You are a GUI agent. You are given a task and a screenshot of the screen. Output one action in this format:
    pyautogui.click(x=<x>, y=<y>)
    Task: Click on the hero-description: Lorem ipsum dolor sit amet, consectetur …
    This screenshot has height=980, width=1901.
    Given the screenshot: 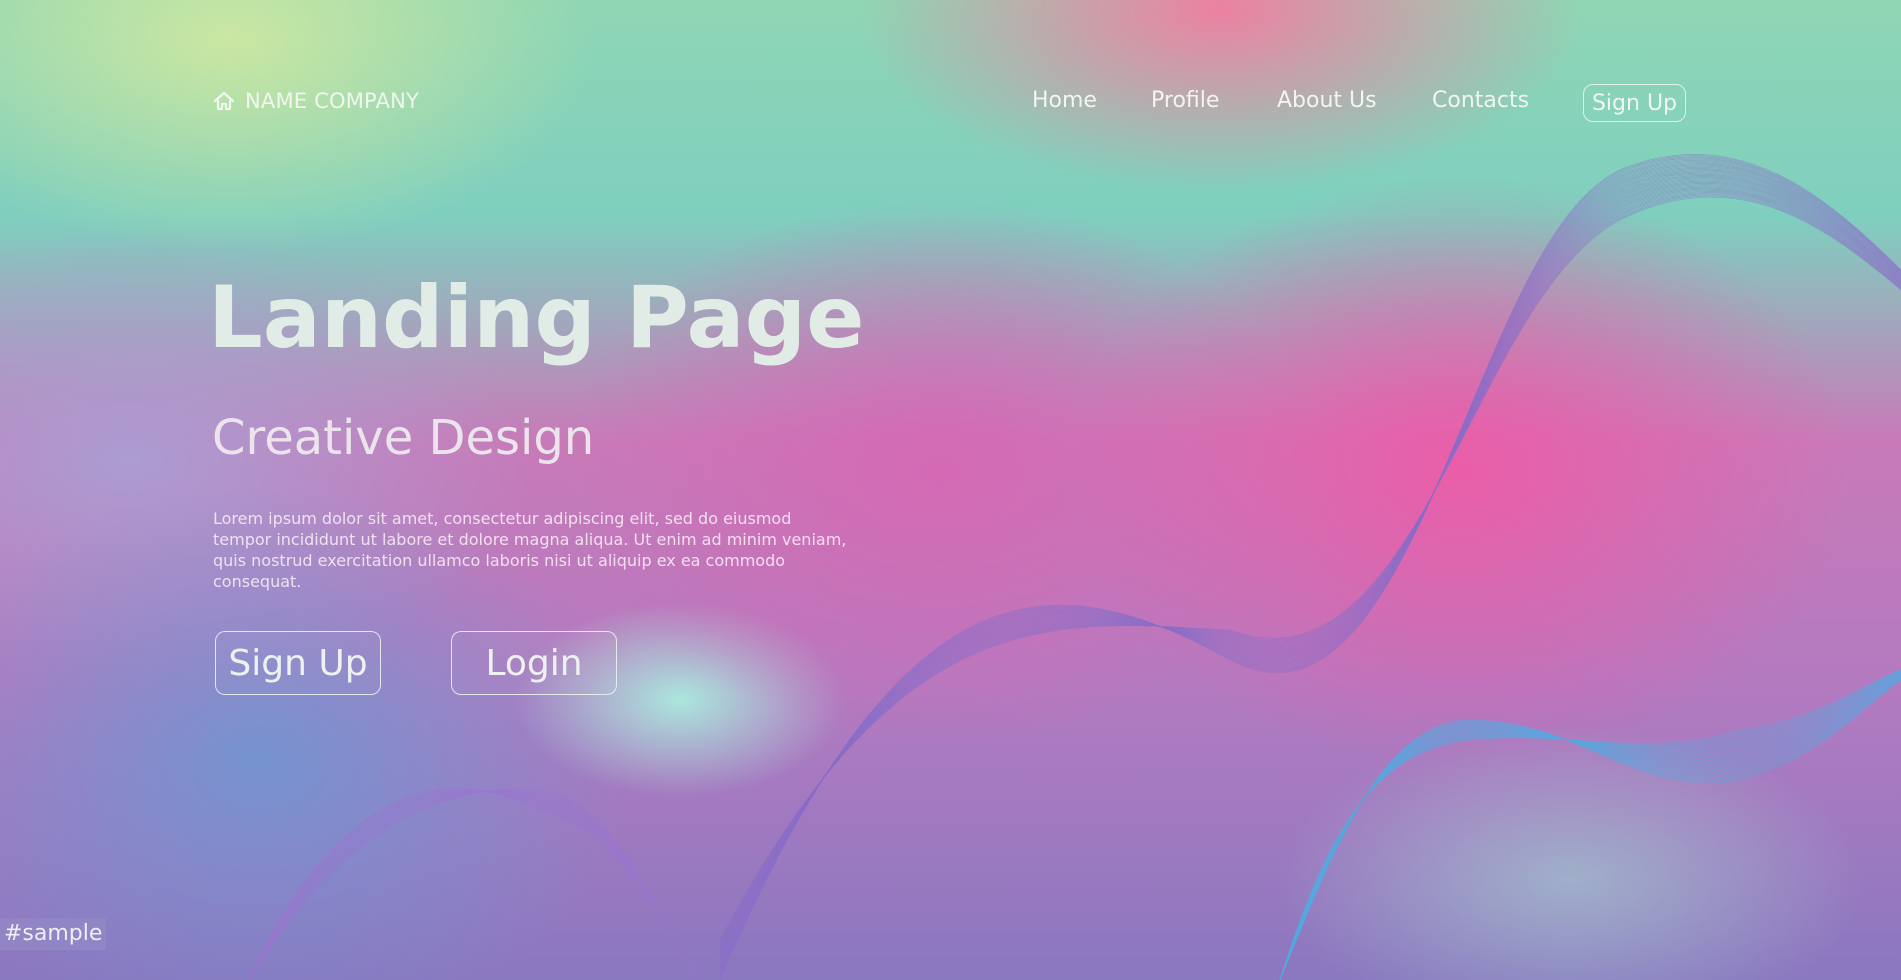 What is the action you would take?
    pyautogui.click(x=530, y=550)
    